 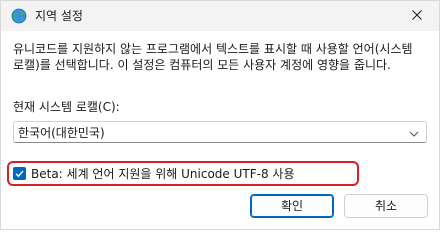 What do you see at coordinates (59, 16) in the screenshot?
I see `window-title: 지역 설정` at bounding box center [59, 16].